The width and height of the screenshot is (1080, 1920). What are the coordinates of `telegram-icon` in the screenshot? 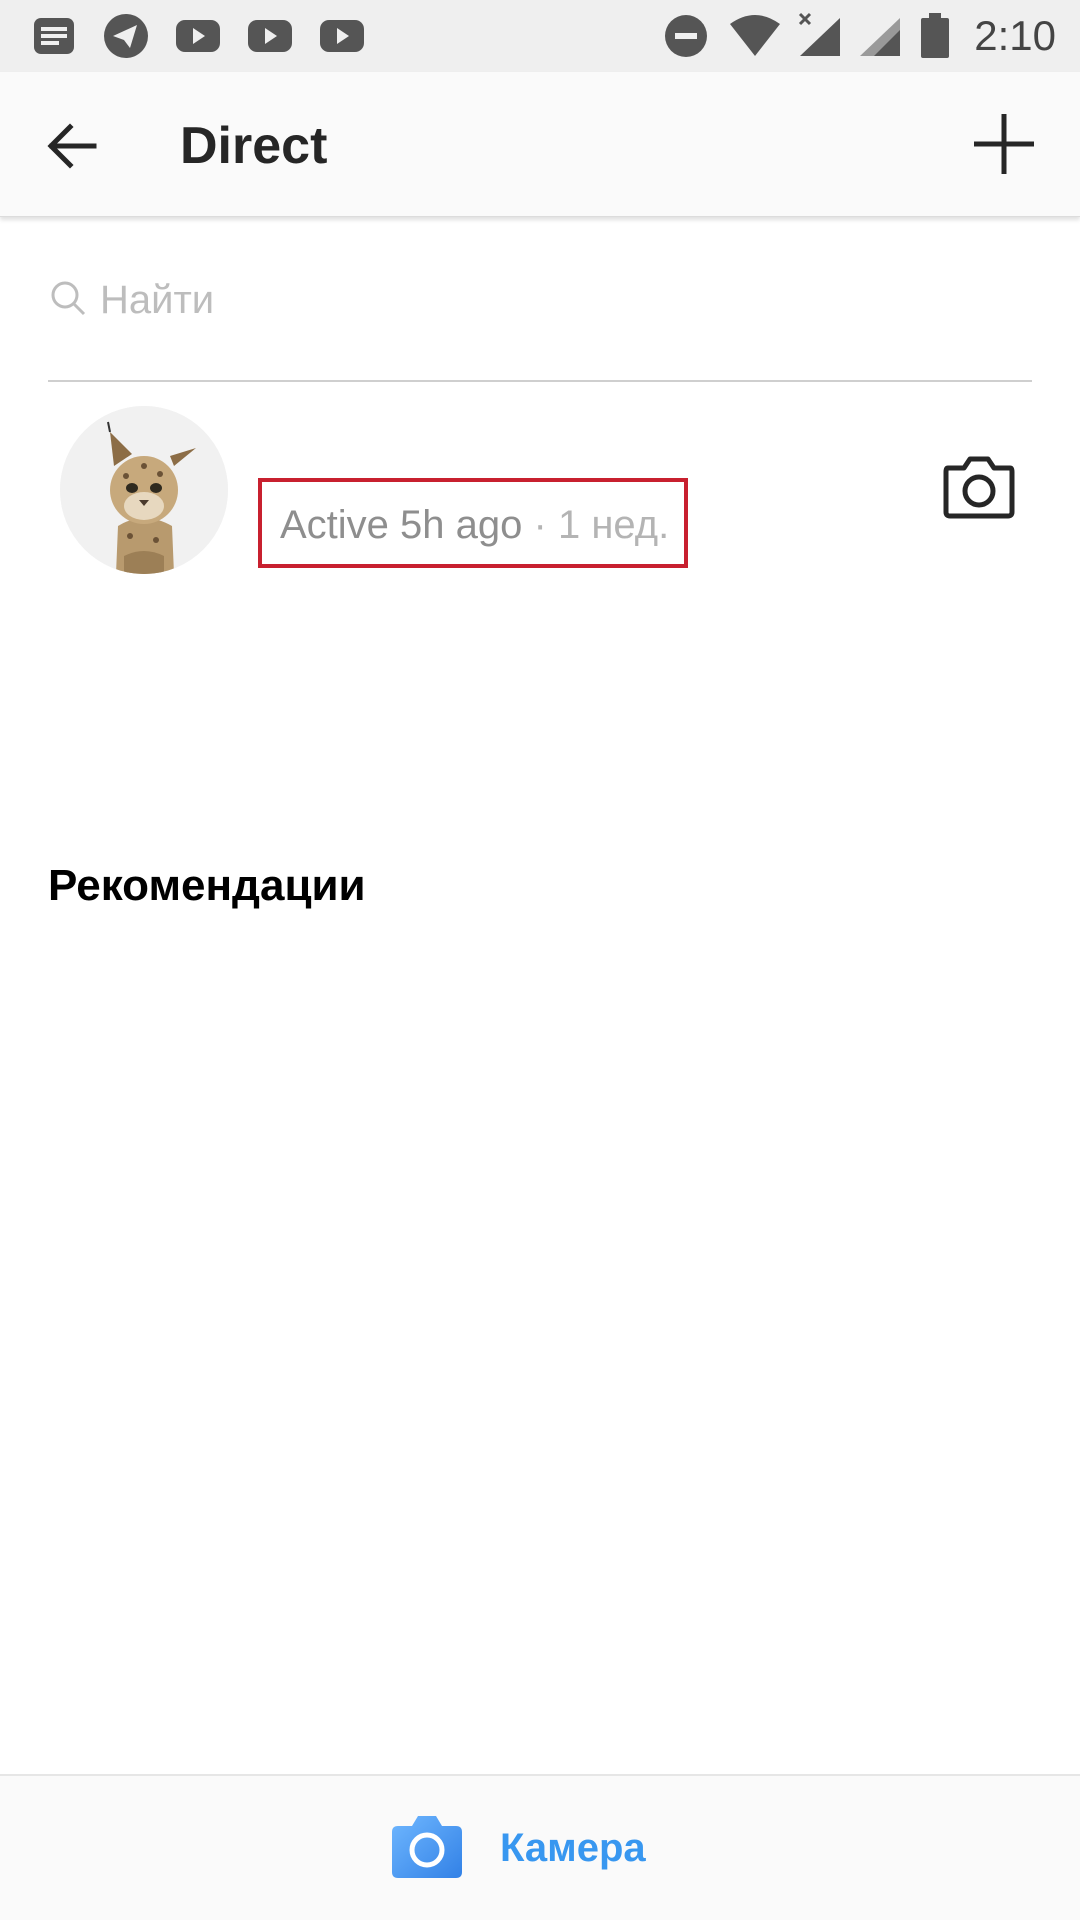 It's located at (126, 36).